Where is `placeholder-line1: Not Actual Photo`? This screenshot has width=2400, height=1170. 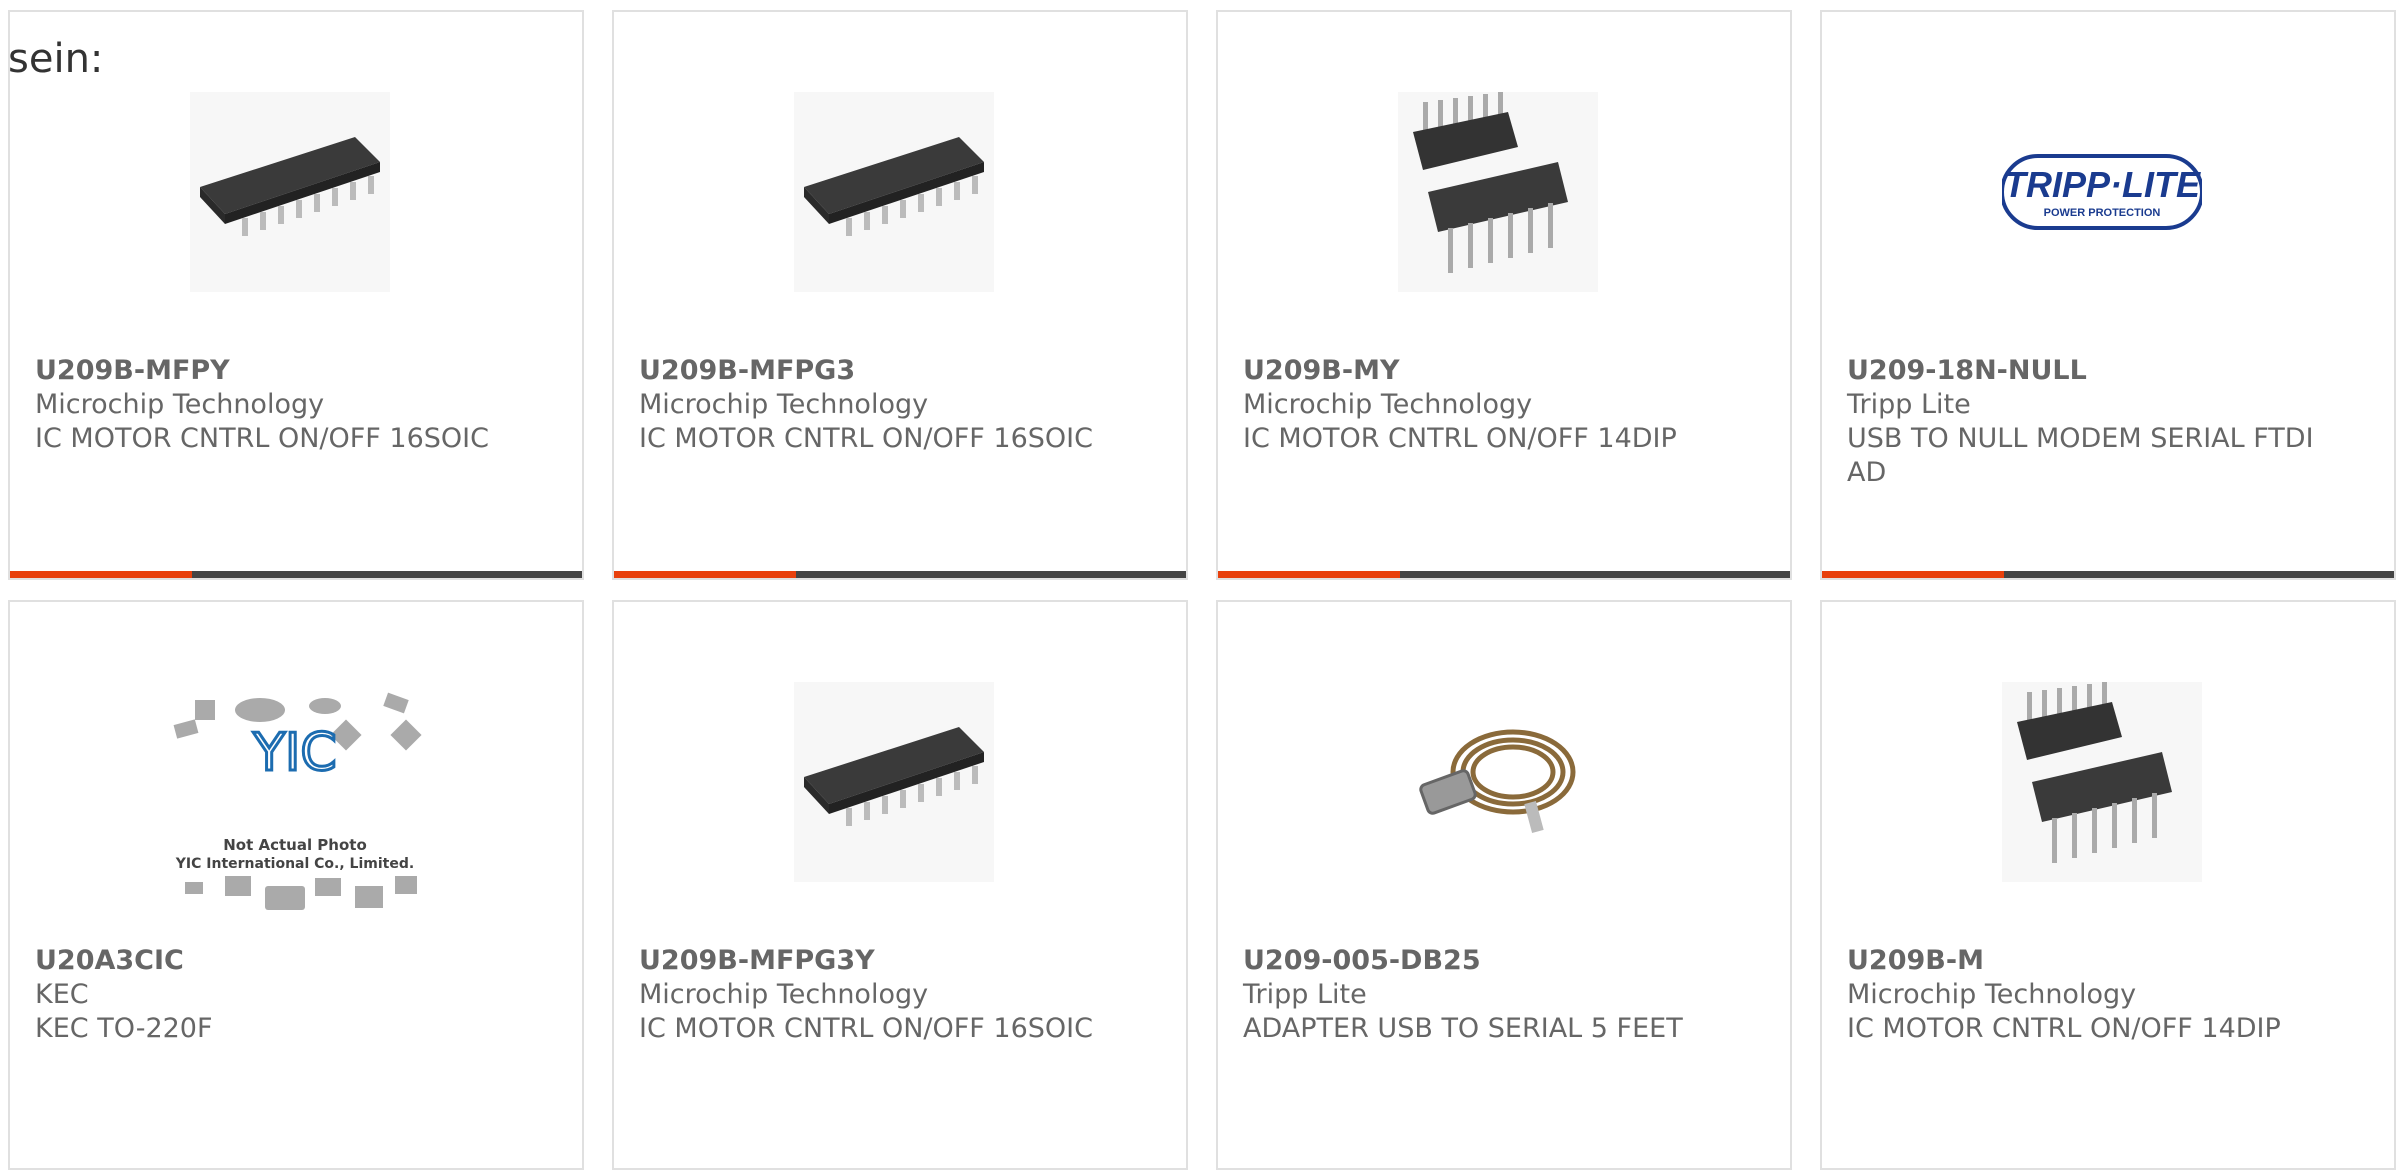 placeholder-line1: Not Actual Photo is located at coordinates (295, 845).